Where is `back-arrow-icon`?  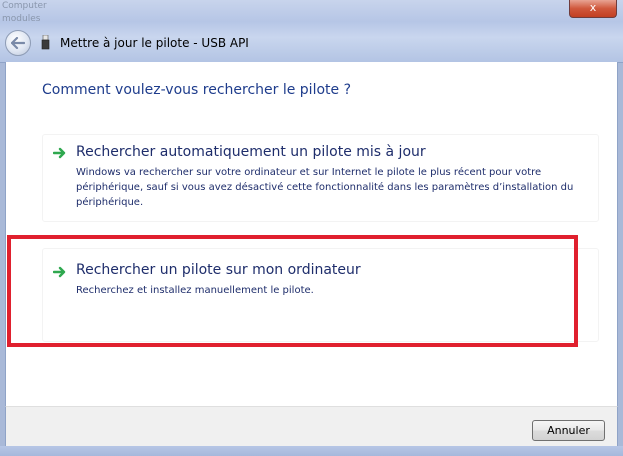 back-arrow-icon is located at coordinates (18, 43).